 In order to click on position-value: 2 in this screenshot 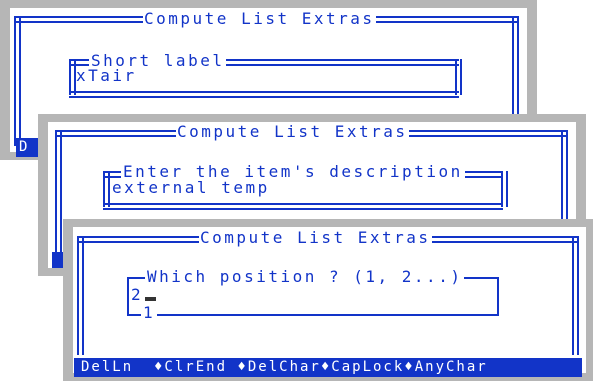, I will do `click(137, 294)`.